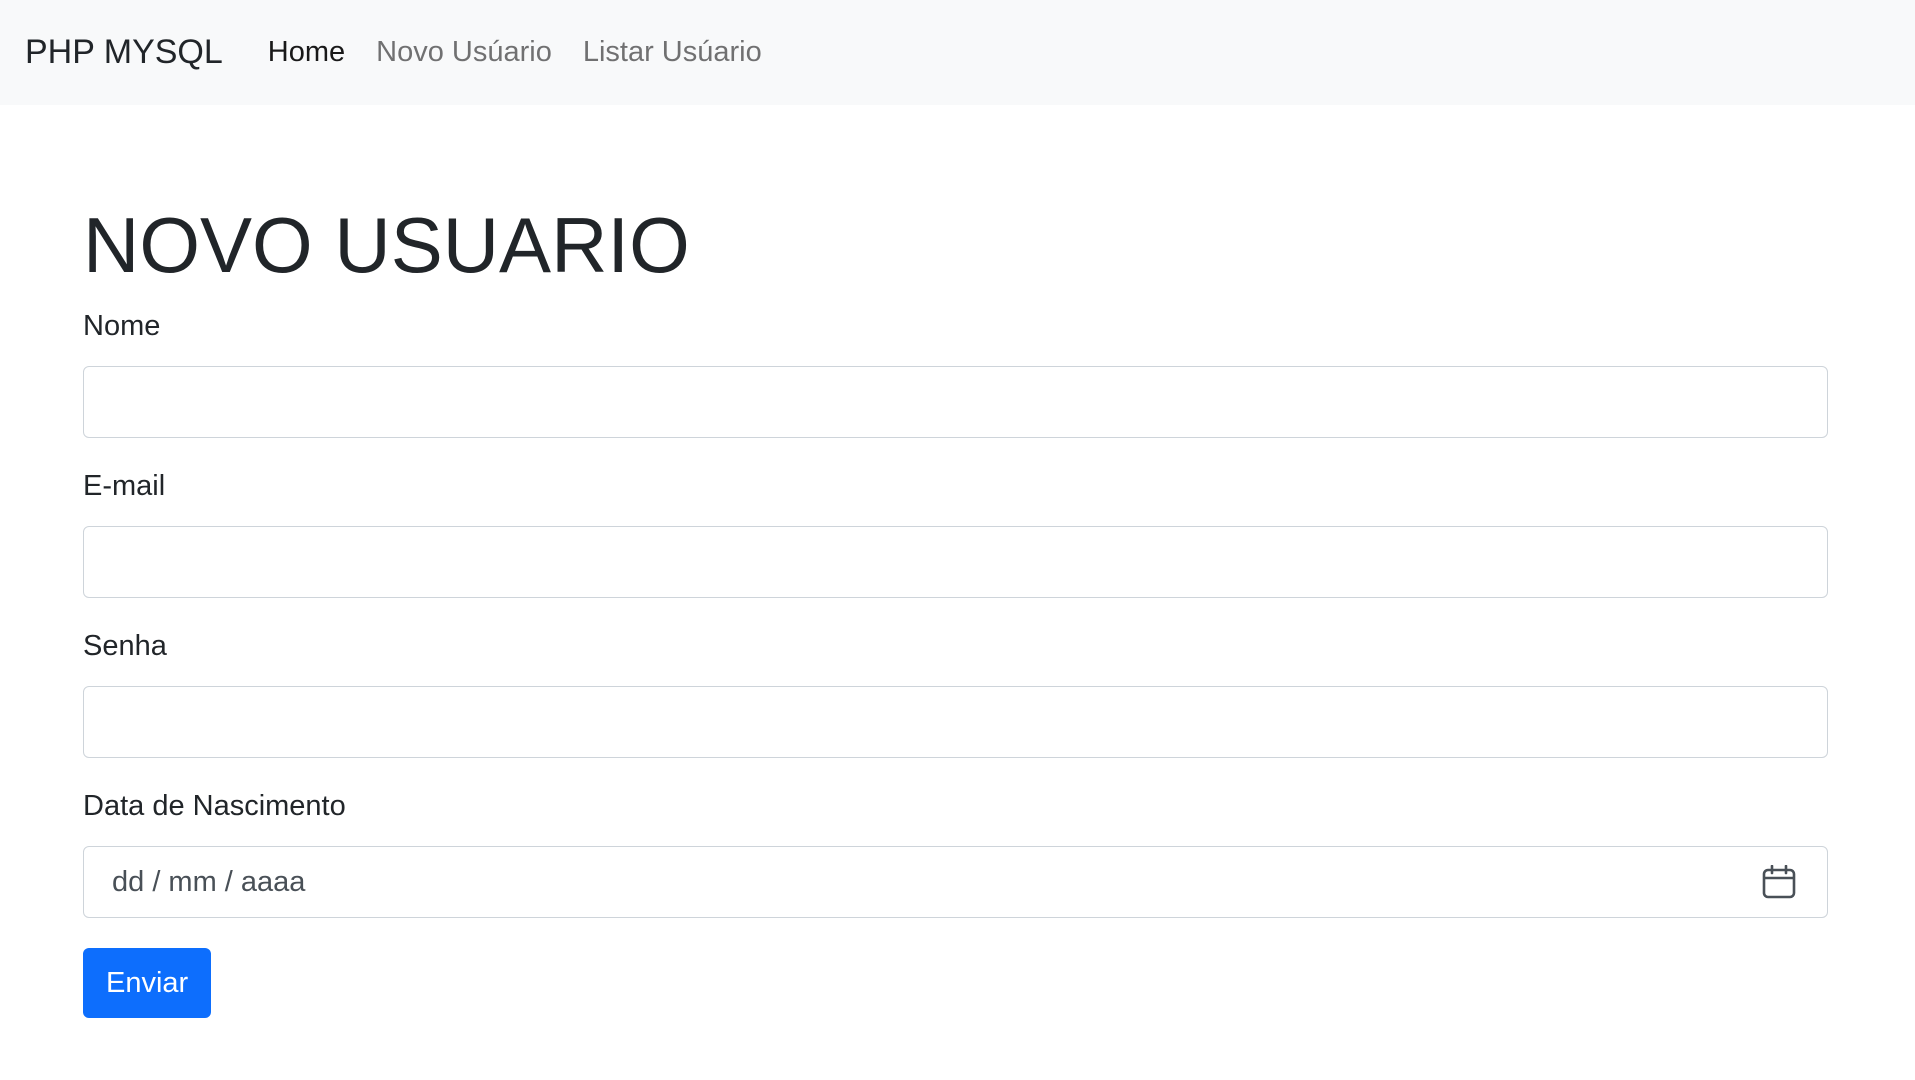 This screenshot has height=1080, width=1915. What do you see at coordinates (306, 52) in the screenshot?
I see `nav-link-home: Home` at bounding box center [306, 52].